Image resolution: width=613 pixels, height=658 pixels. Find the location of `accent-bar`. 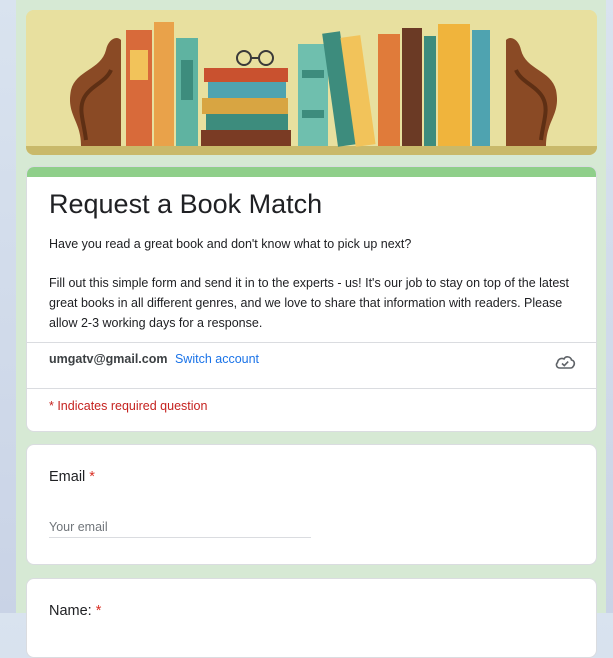

accent-bar is located at coordinates (311, 172).